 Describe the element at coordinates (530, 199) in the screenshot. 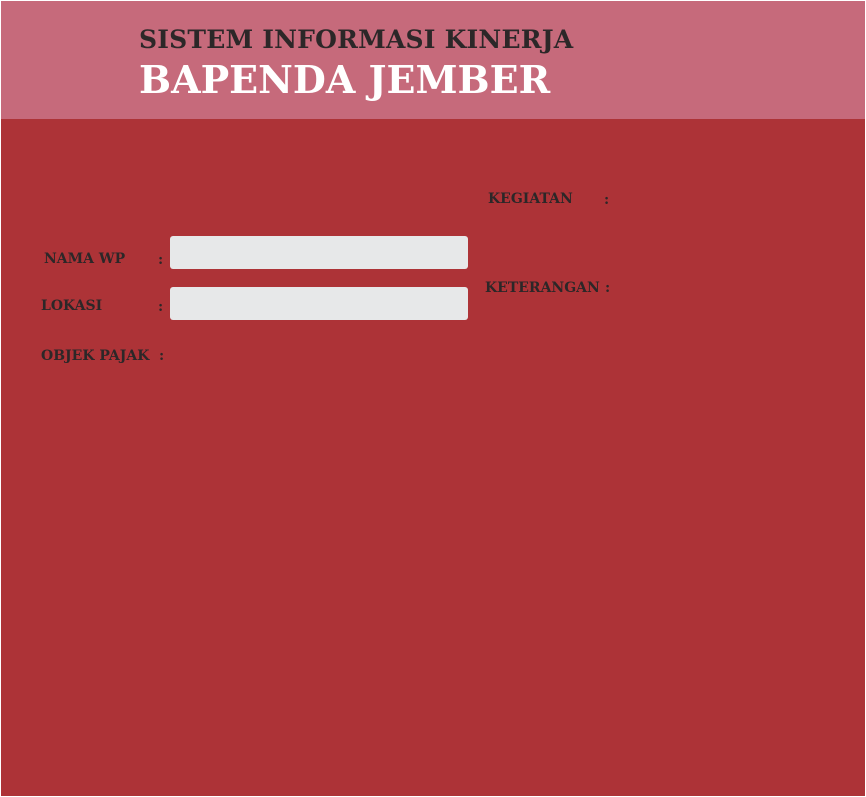

I see `kegiatan-label: KEGIATAN` at that location.